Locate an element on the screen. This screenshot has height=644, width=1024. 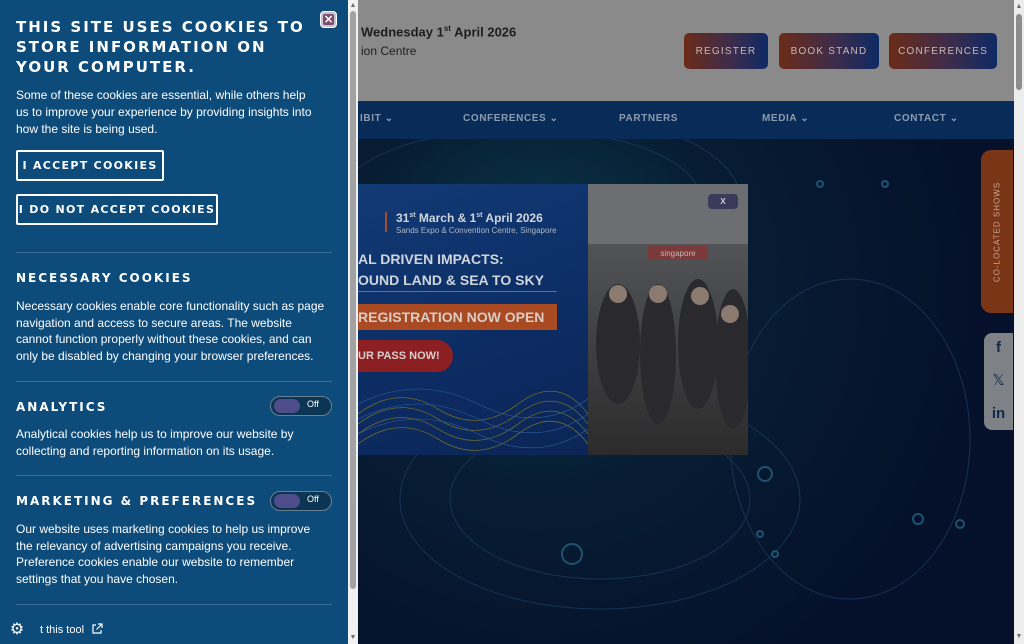
register-button: REGISTER is located at coordinates (726, 51).